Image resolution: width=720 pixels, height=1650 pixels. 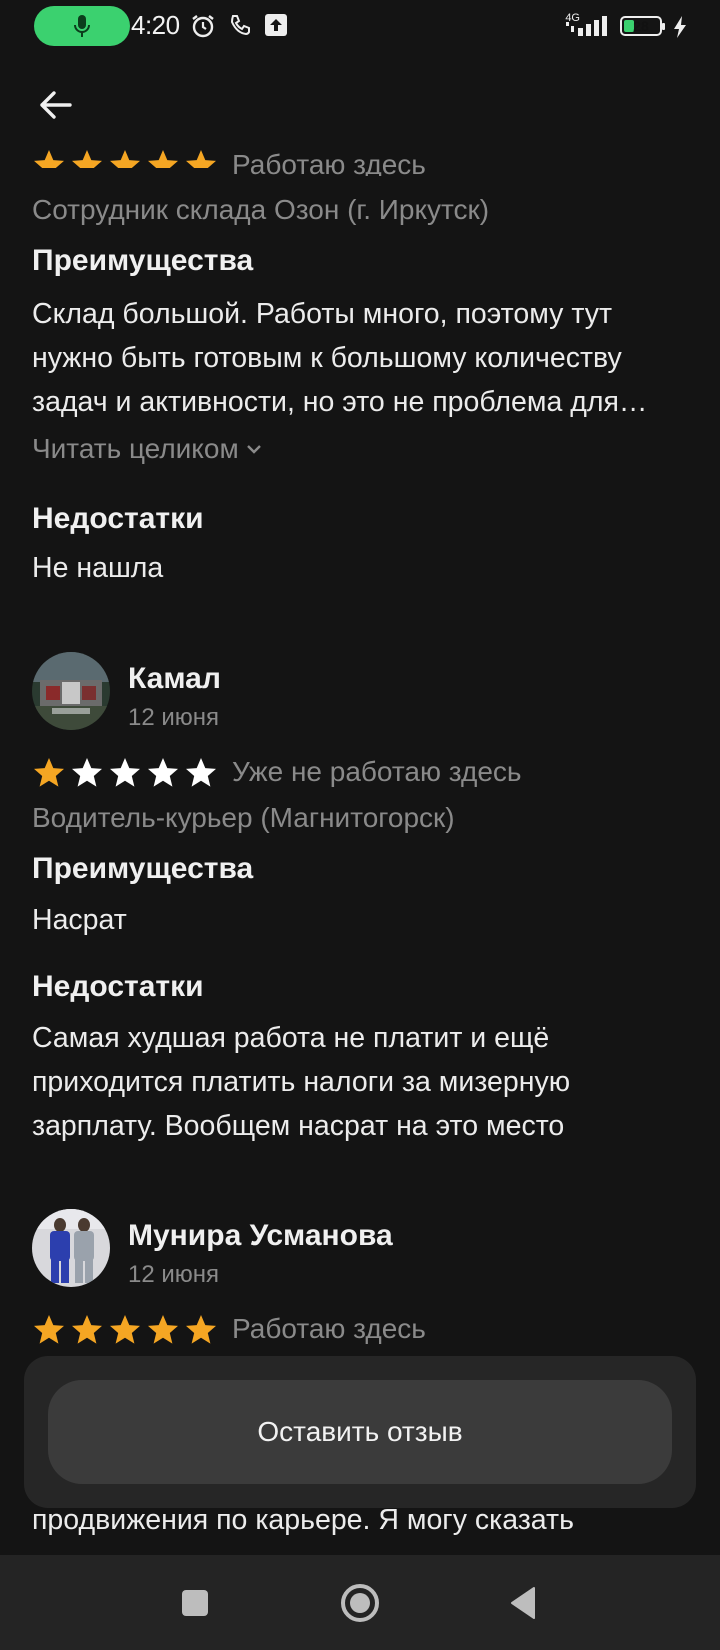 What do you see at coordinates (79, 920) in the screenshot?
I see `pros-line: Насрат` at bounding box center [79, 920].